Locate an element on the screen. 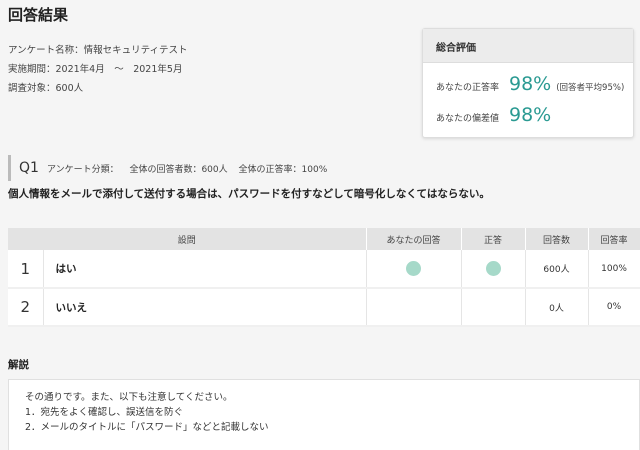 Image resolution: width=640 pixels, height=450 pixels. row-rate: 100% is located at coordinates (614, 269).